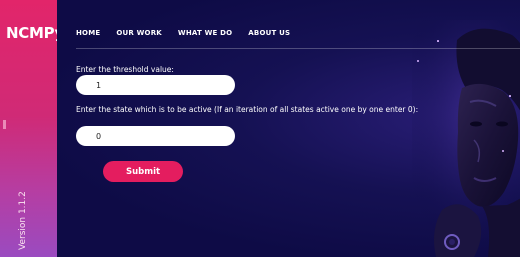 This screenshot has height=257, width=520. I want to click on top-nav: HOME OUR WORK WHAT WE DO ABOUT US, so click(183, 33).